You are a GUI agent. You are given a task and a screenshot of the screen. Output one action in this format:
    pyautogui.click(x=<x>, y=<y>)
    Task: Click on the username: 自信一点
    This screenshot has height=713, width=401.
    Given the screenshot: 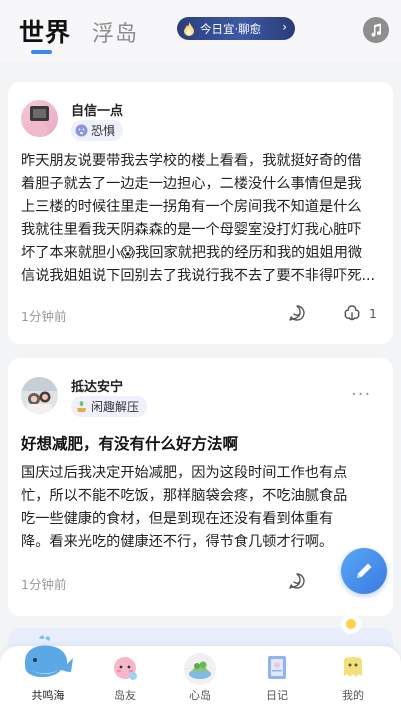 What is the action you would take?
    pyautogui.click(x=97, y=109)
    